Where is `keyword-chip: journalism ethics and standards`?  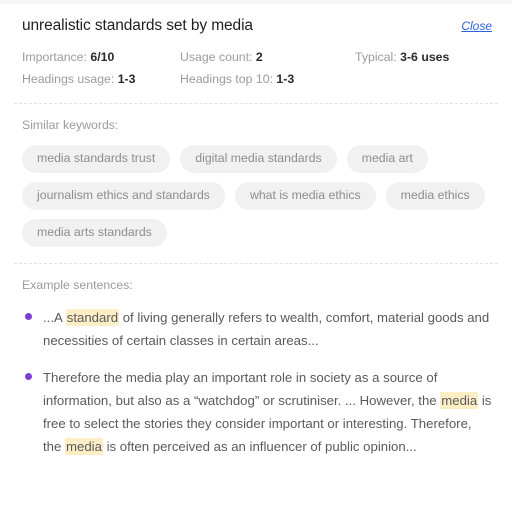
keyword-chip: journalism ethics and standards is located at coordinates (123, 196).